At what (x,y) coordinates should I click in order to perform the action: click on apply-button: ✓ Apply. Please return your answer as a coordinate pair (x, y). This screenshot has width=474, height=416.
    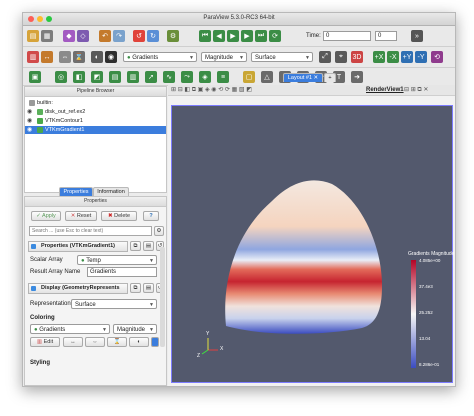
    Looking at the image, I should click on (46, 216).